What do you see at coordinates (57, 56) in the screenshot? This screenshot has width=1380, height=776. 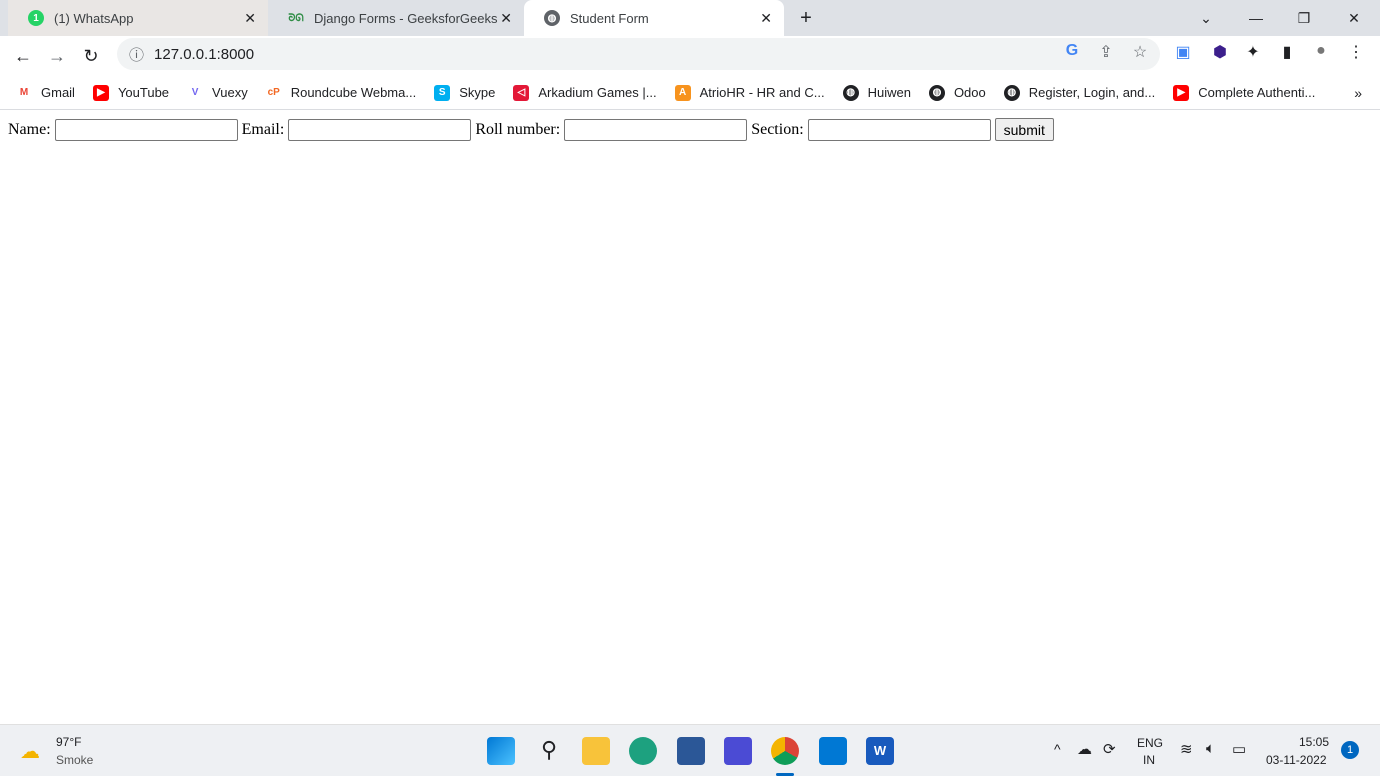 I see `forward-button: →` at bounding box center [57, 56].